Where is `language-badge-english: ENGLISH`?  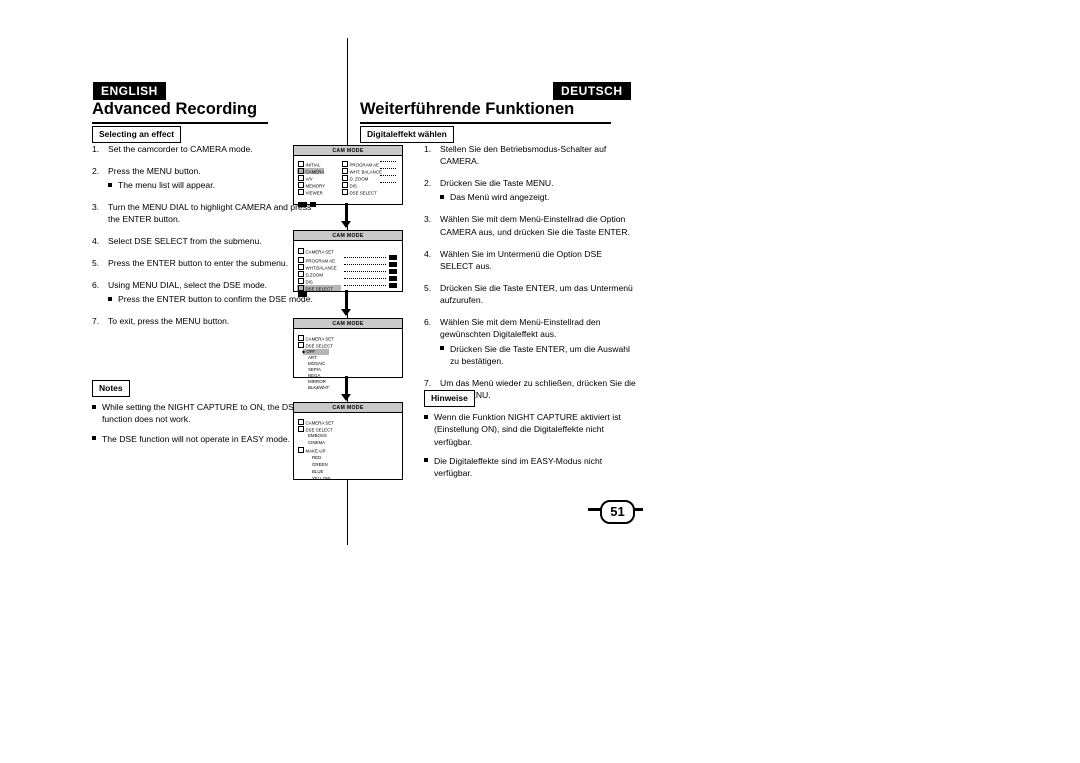 language-badge-english: ENGLISH is located at coordinates (129, 91).